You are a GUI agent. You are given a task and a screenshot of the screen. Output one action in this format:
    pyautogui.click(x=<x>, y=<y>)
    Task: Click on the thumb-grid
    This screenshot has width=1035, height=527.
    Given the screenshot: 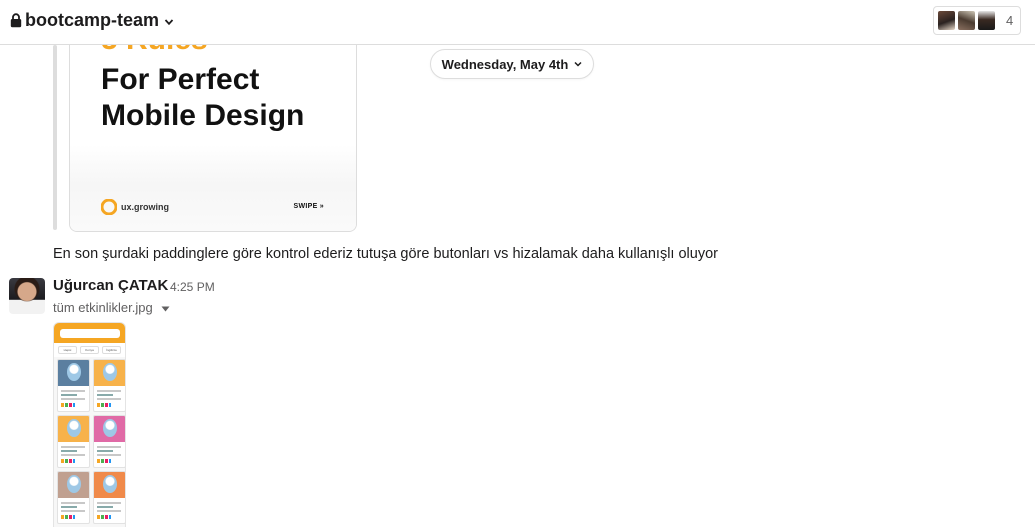 What is the action you would take?
    pyautogui.click(x=89, y=441)
    